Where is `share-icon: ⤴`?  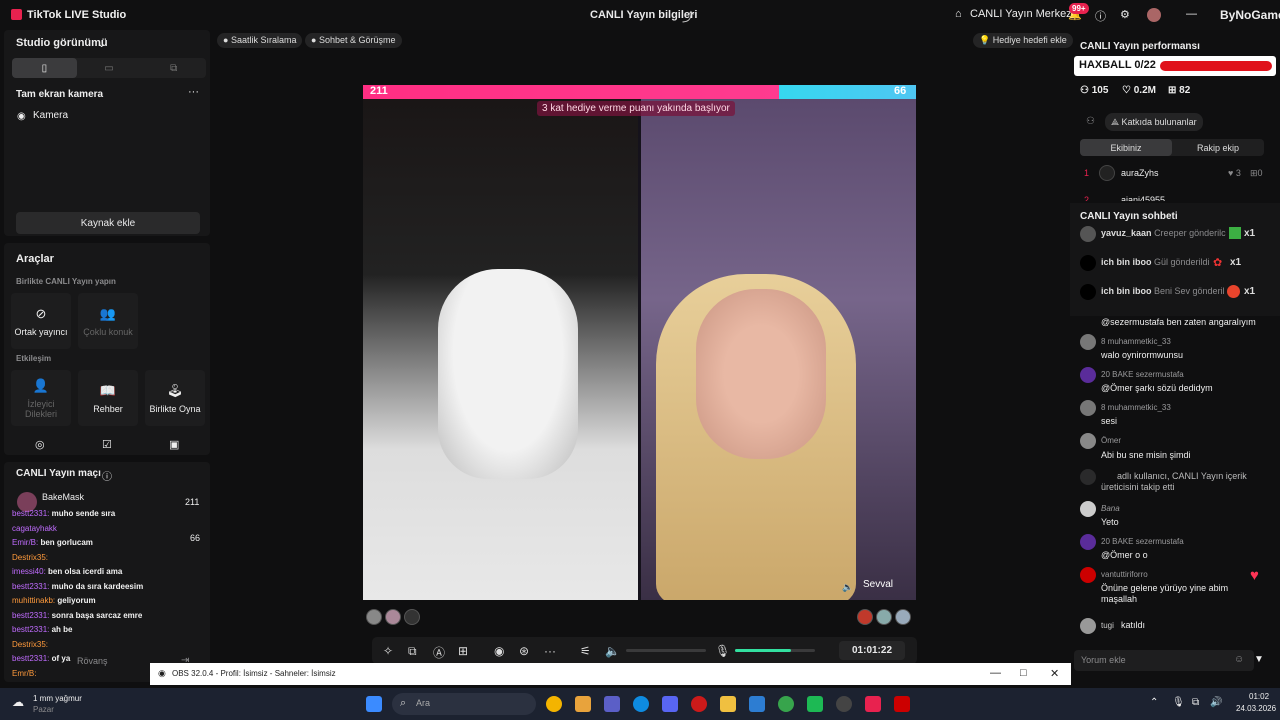
share-icon: ⤴ is located at coordinates (688, 16).